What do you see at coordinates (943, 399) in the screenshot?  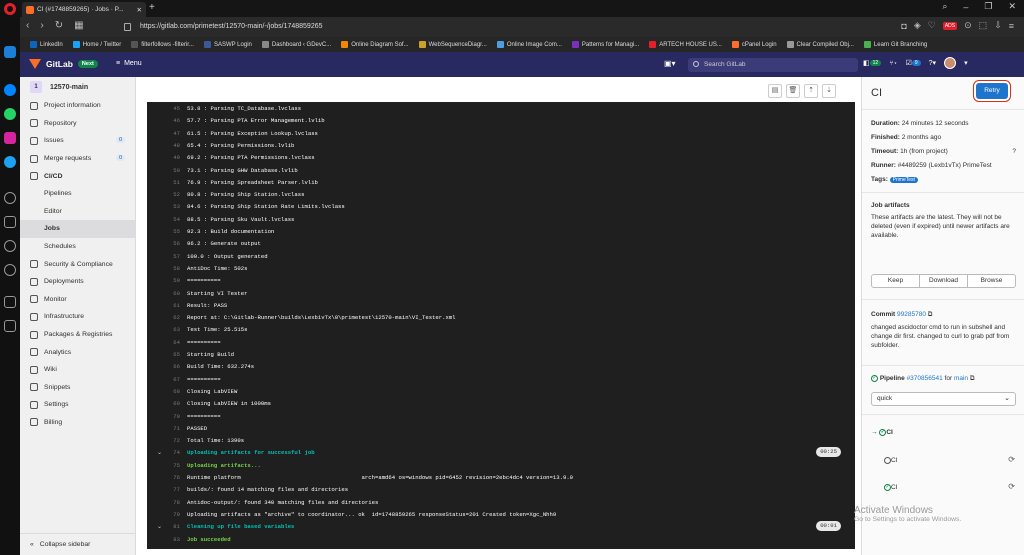 I see `stage-dropdown: quick ⌄` at bounding box center [943, 399].